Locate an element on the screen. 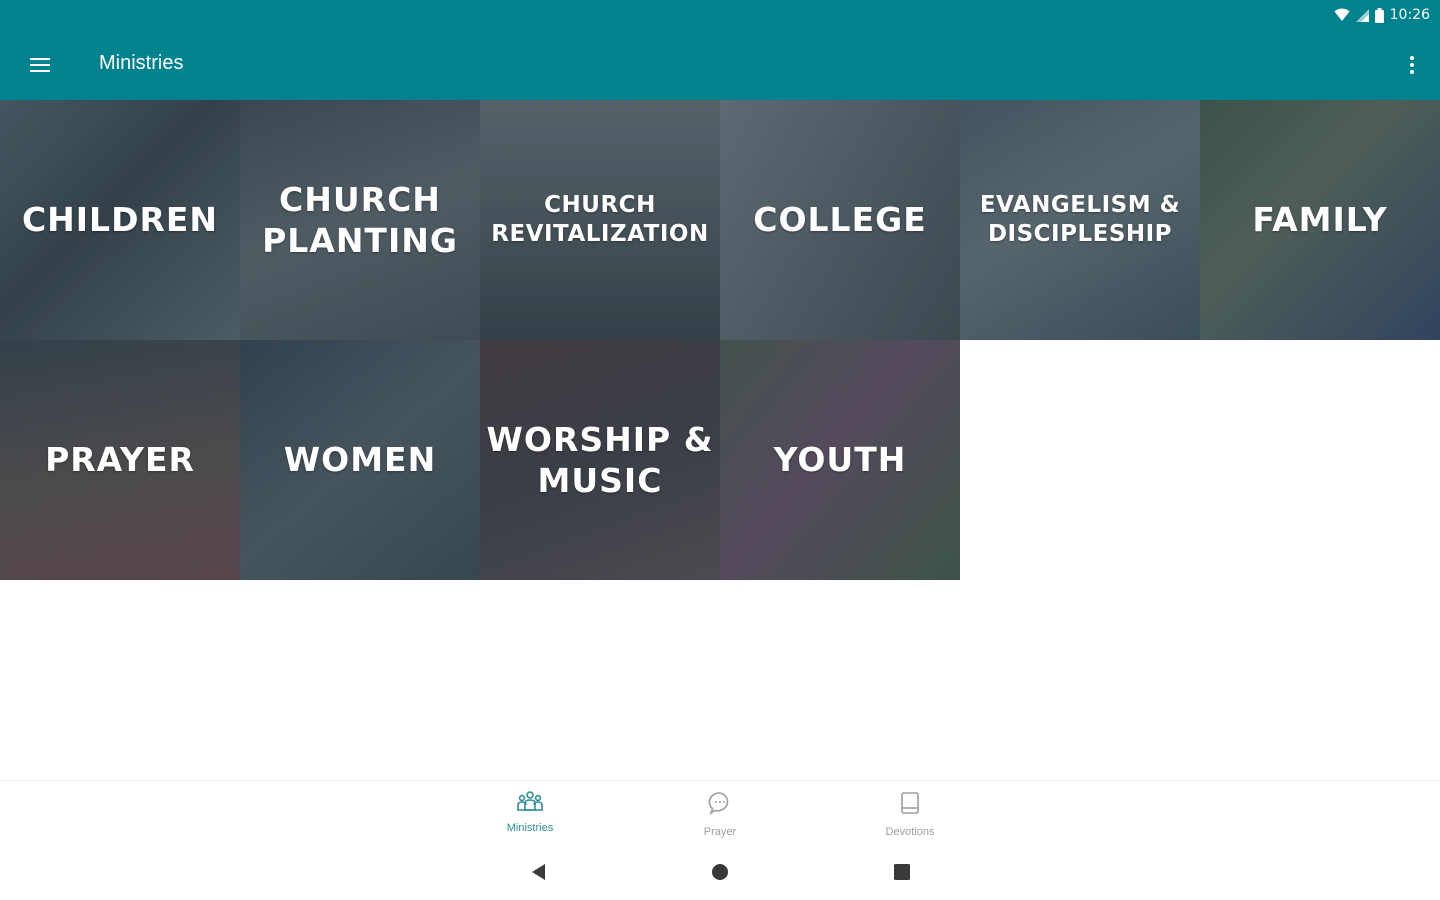 This screenshot has width=1440, height=900. battery-icon is located at coordinates (1379, 15).